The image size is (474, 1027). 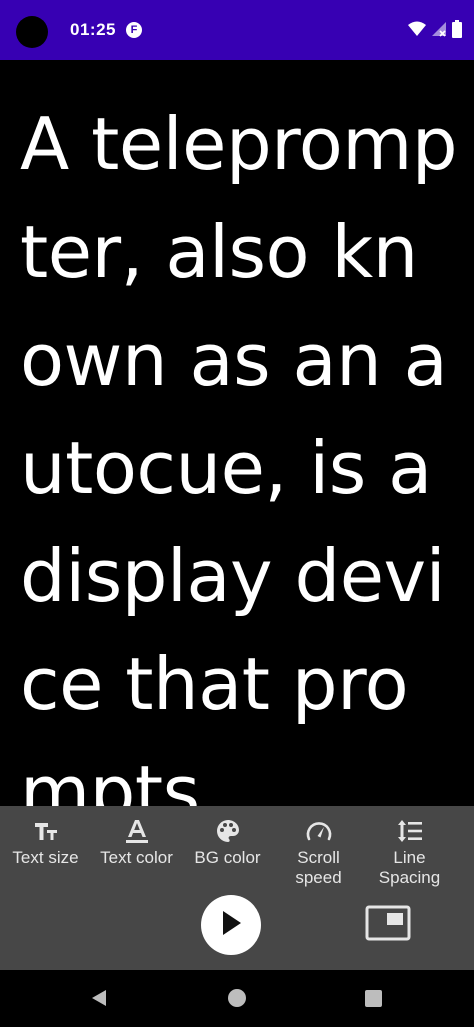 What do you see at coordinates (410, 831) in the screenshot?
I see `line-spacing-icon` at bounding box center [410, 831].